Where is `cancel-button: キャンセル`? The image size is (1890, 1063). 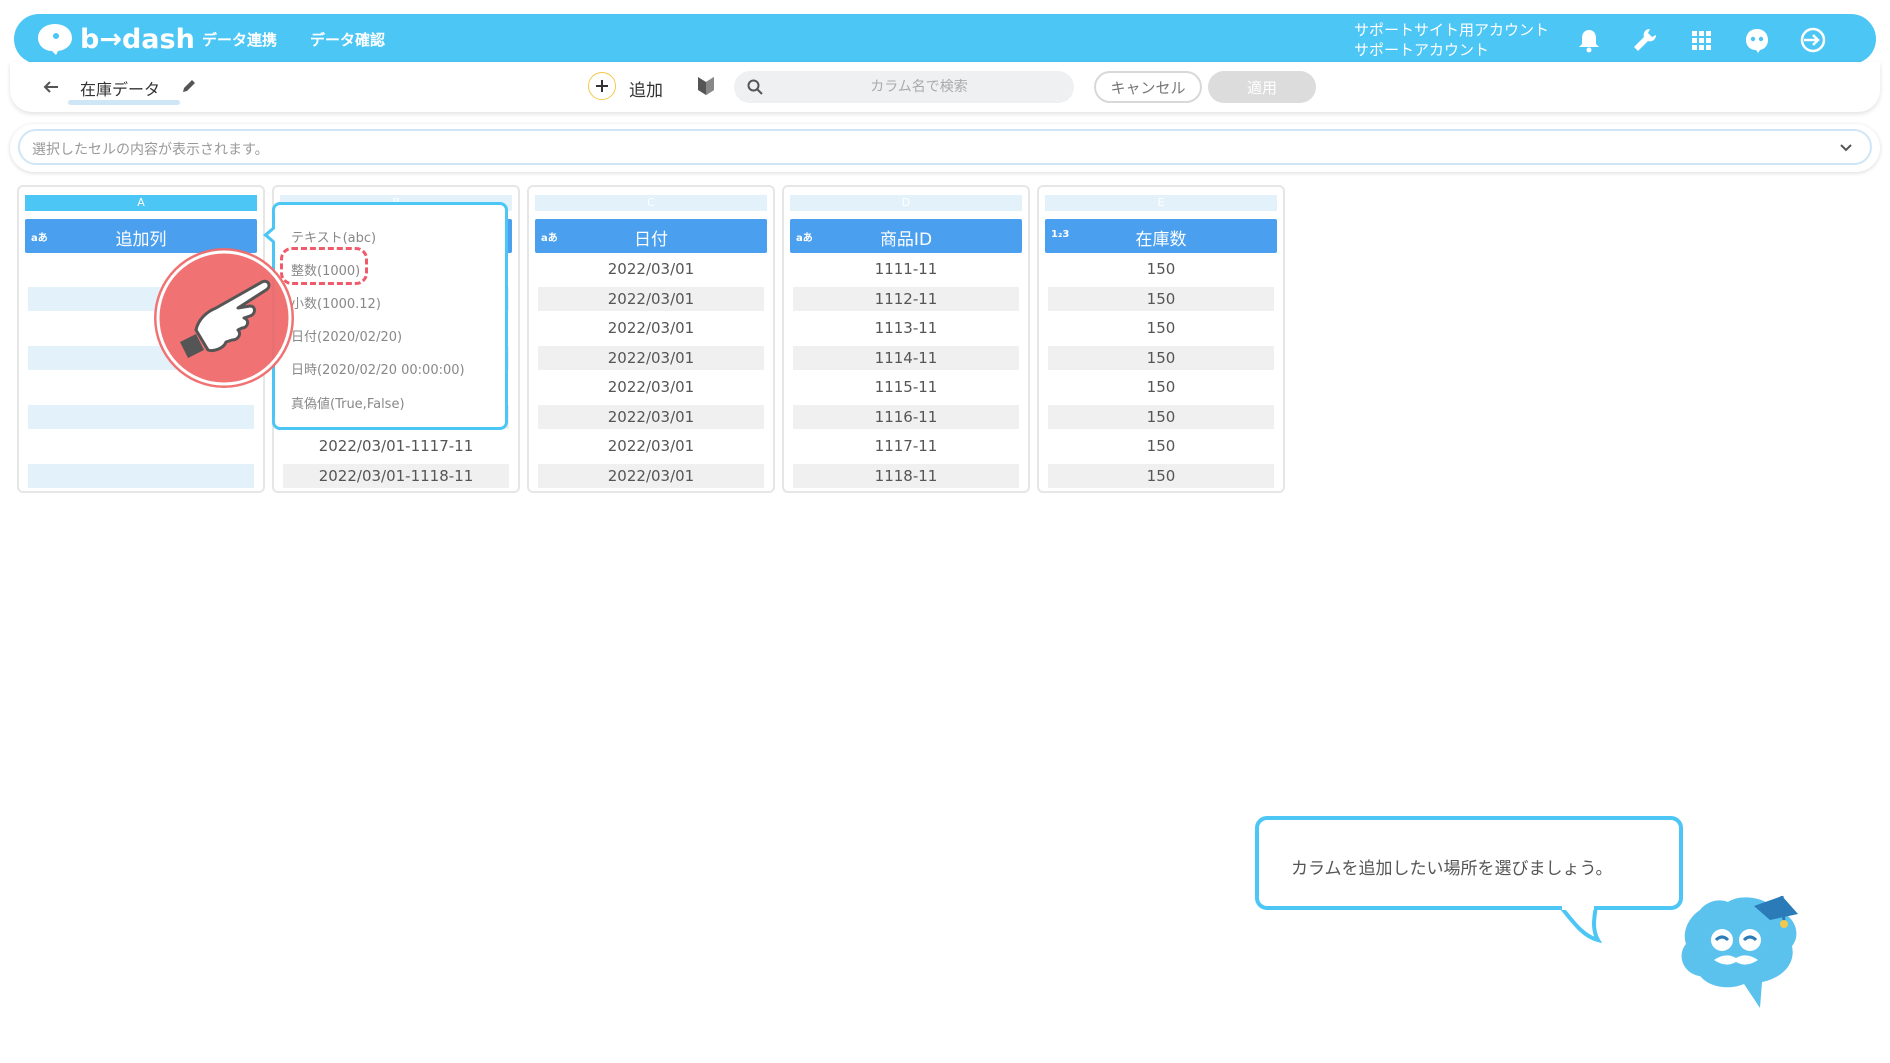
cancel-button: キャンセル is located at coordinates (1148, 87).